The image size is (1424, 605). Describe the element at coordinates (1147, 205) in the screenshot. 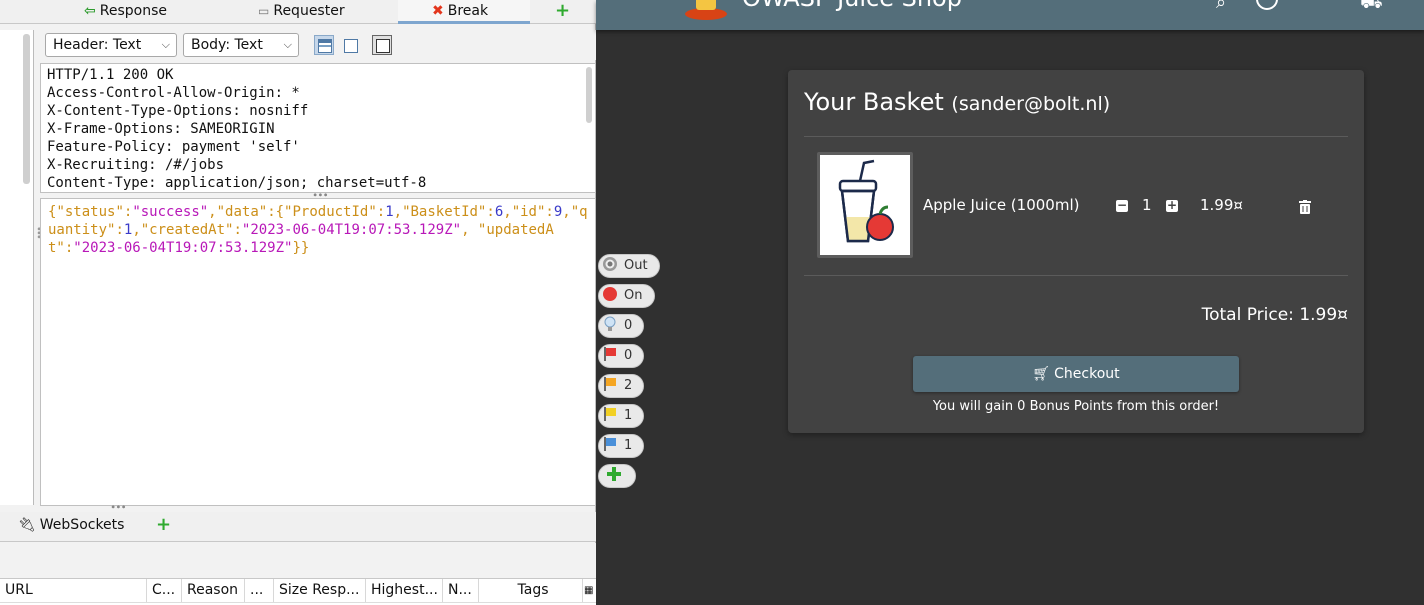

I see `item-quantity: 1` at that location.